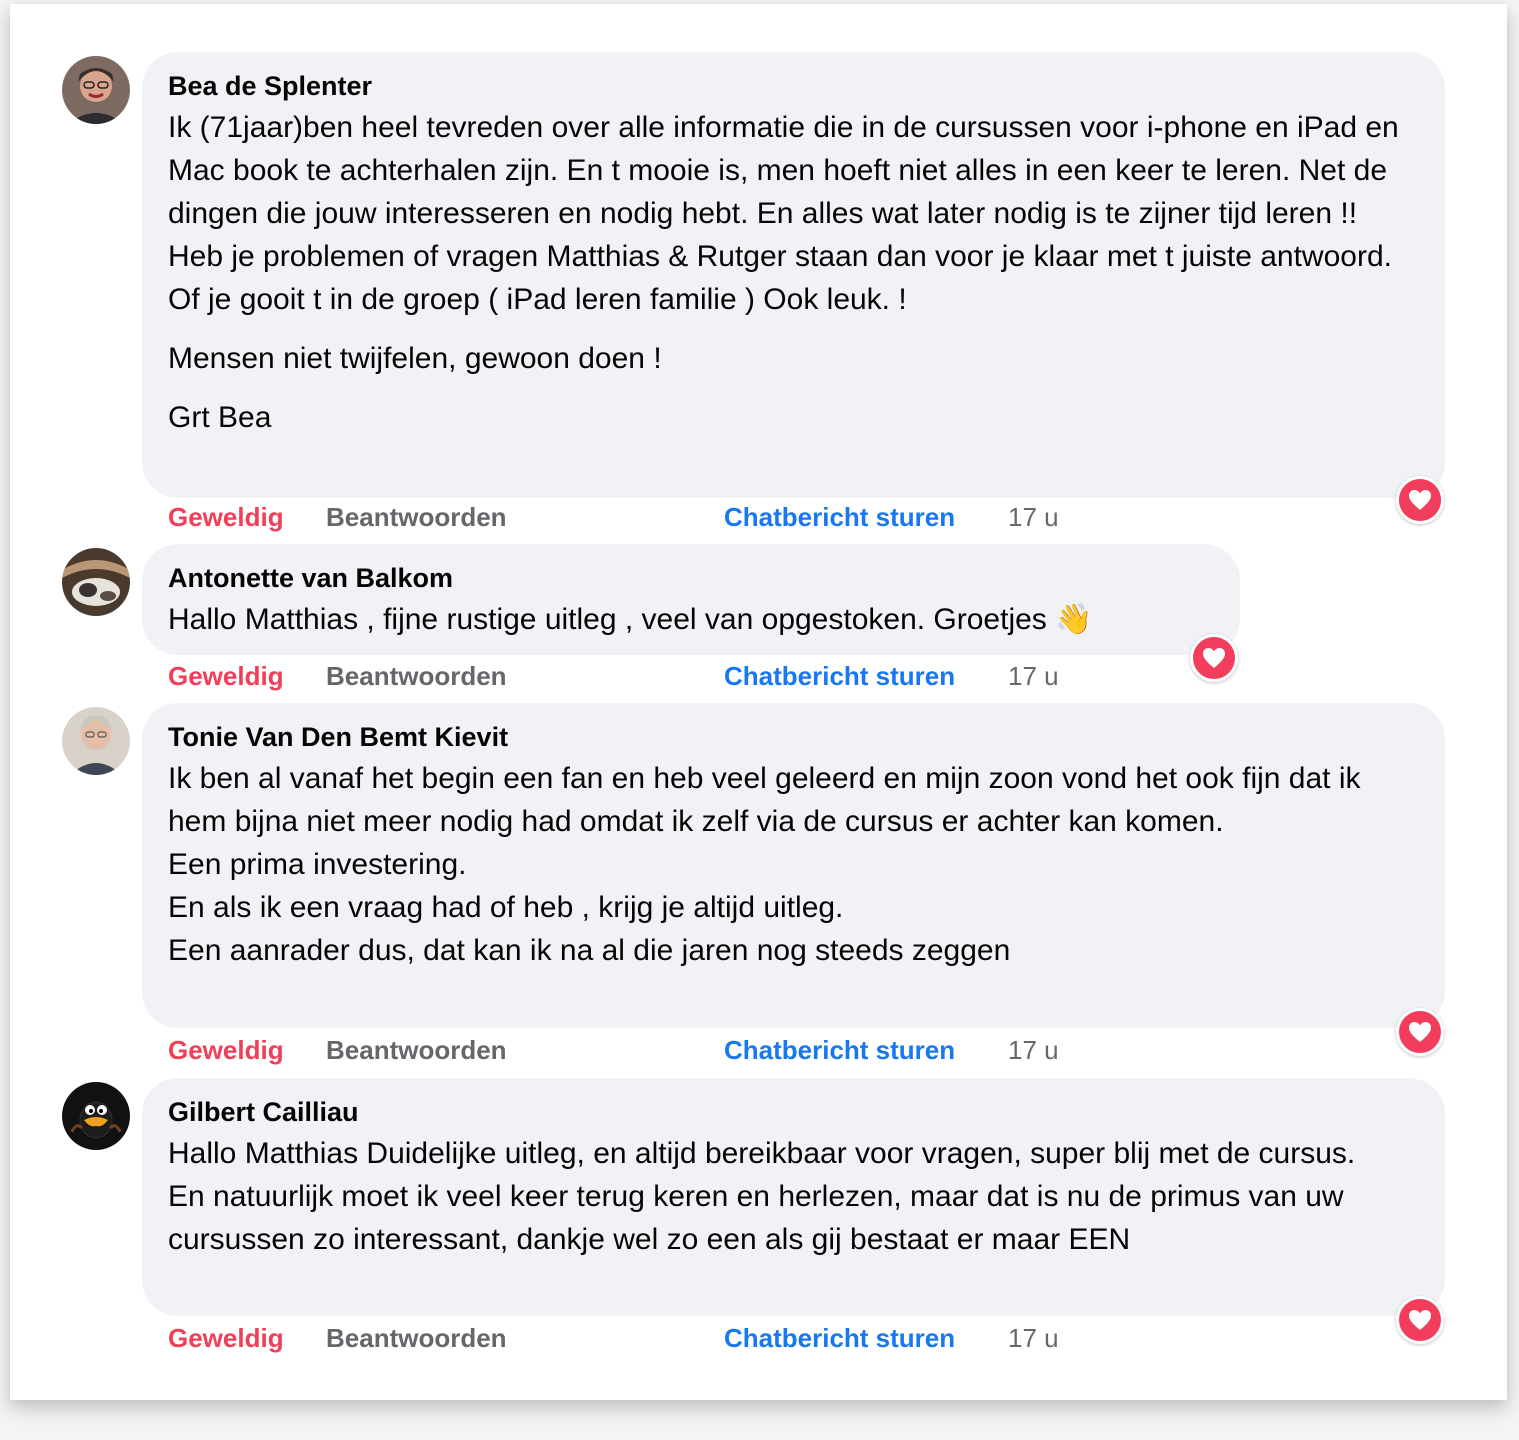 This screenshot has width=1519, height=1440. What do you see at coordinates (793, 1112) in the screenshot?
I see `comment-author: Gilbert Cailliau` at bounding box center [793, 1112].